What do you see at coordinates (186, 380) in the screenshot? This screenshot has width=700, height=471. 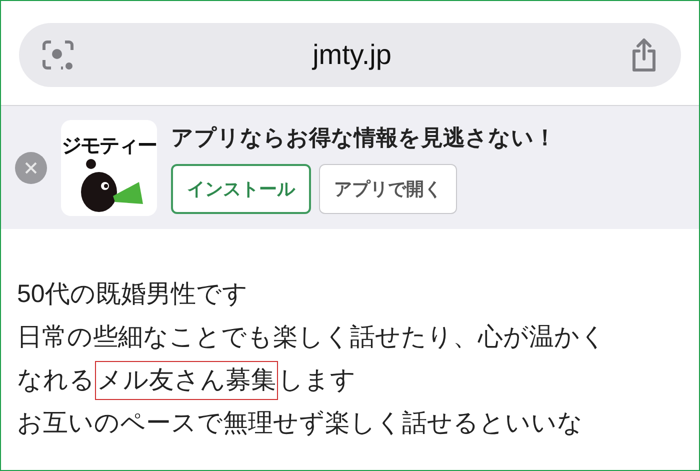 I see `highlighted-text: メル友さん募集` at bounding box center [186, 380].